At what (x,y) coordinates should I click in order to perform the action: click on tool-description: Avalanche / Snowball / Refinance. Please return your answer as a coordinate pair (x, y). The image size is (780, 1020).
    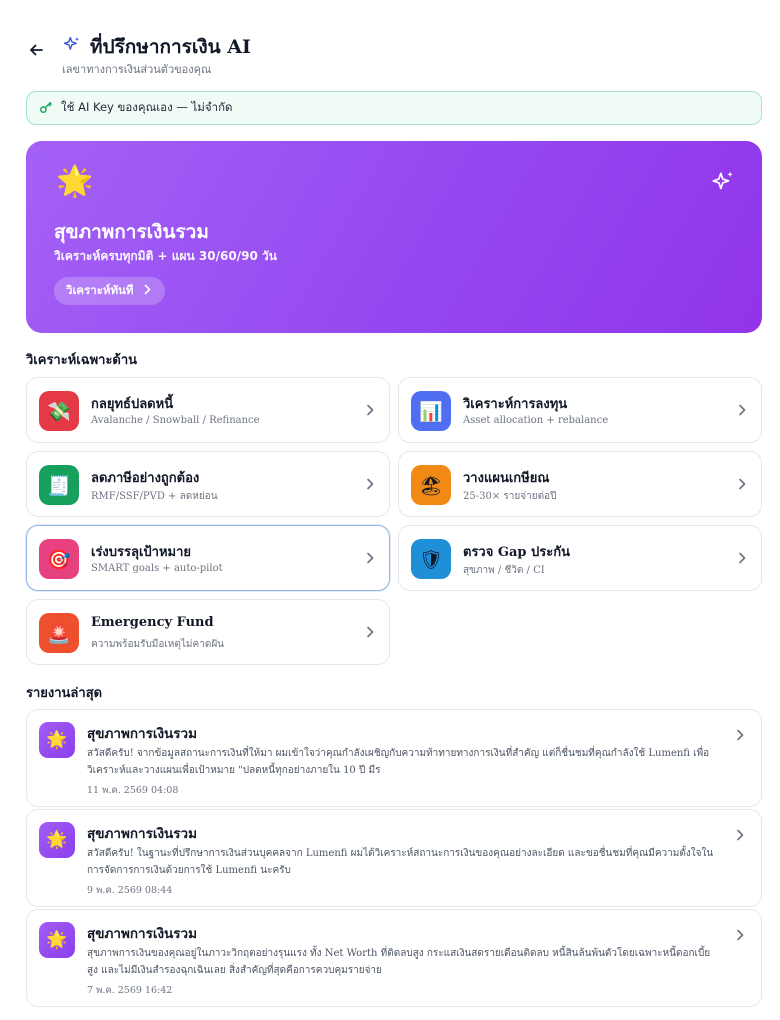
    Looking at the image, I should click on (175, 420).